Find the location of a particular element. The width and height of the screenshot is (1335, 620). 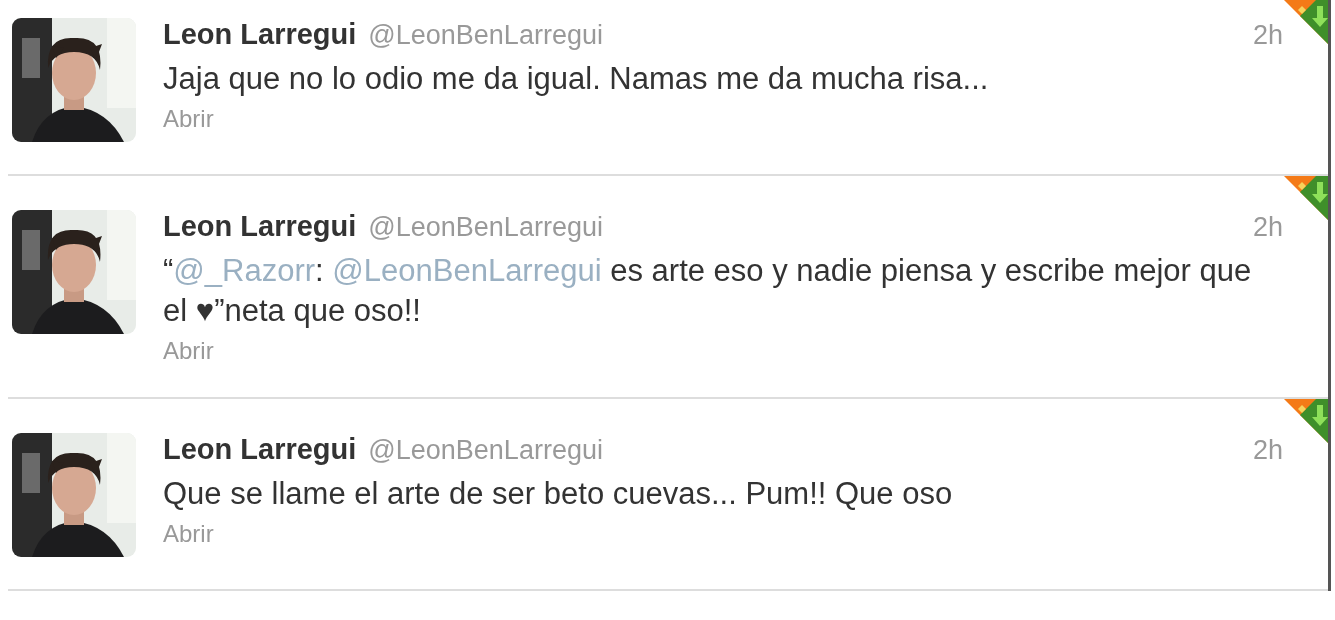

mention-link: @LeonBenLarregui is located at coordinates (467, 270).